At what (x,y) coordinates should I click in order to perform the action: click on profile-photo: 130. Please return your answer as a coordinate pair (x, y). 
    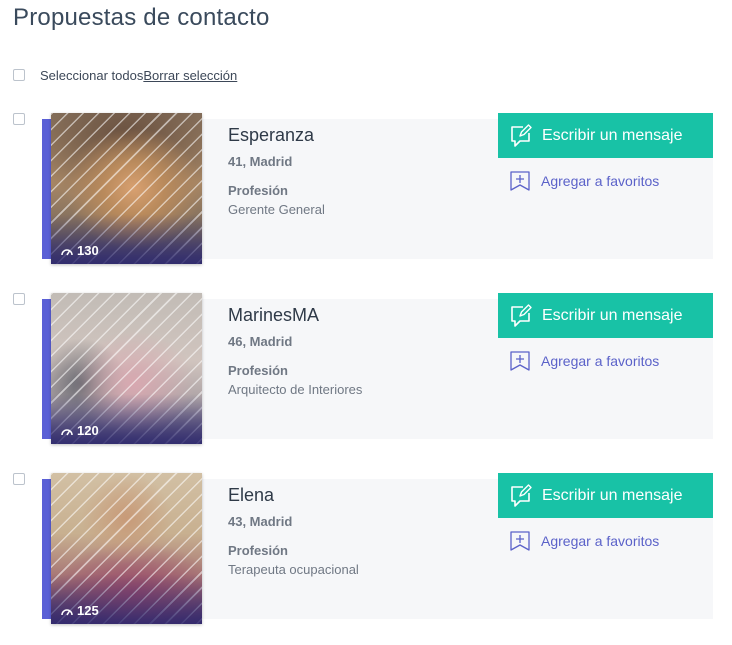
    Looking at the image, I should click on (126, 188).